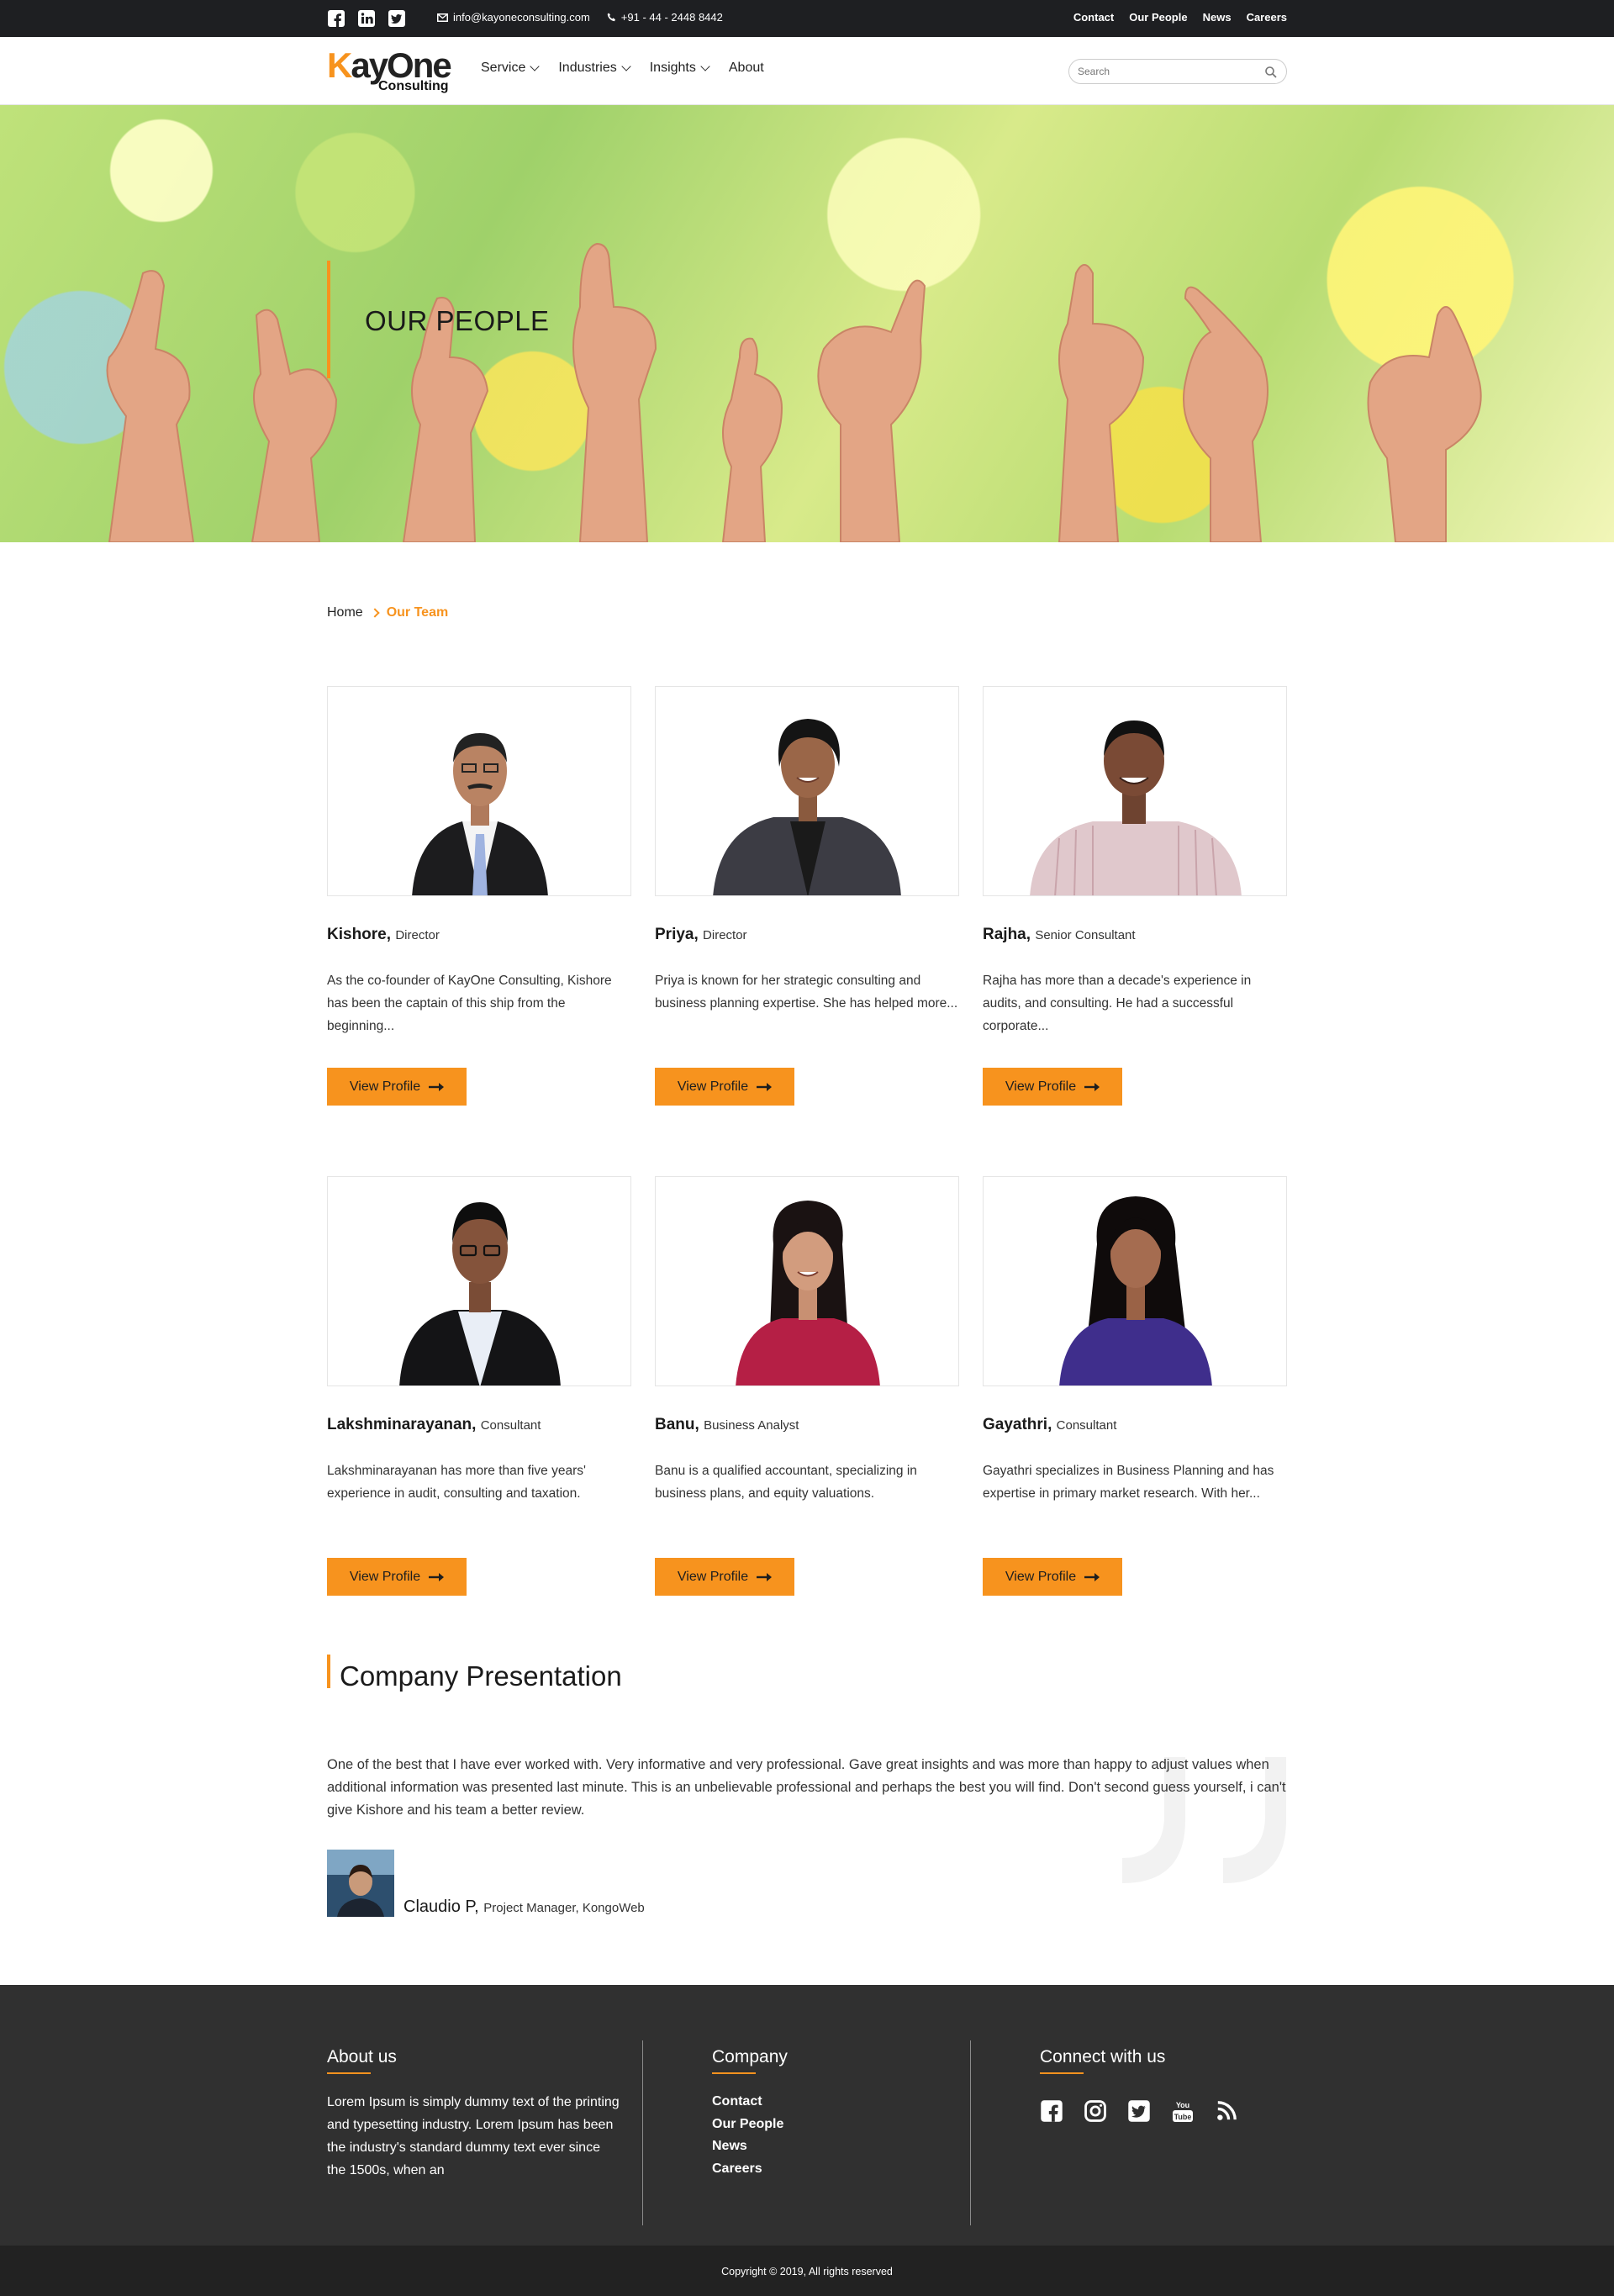 This screenshot has width=1614, height=2296. I want to click on footer, so click(807, 2115).